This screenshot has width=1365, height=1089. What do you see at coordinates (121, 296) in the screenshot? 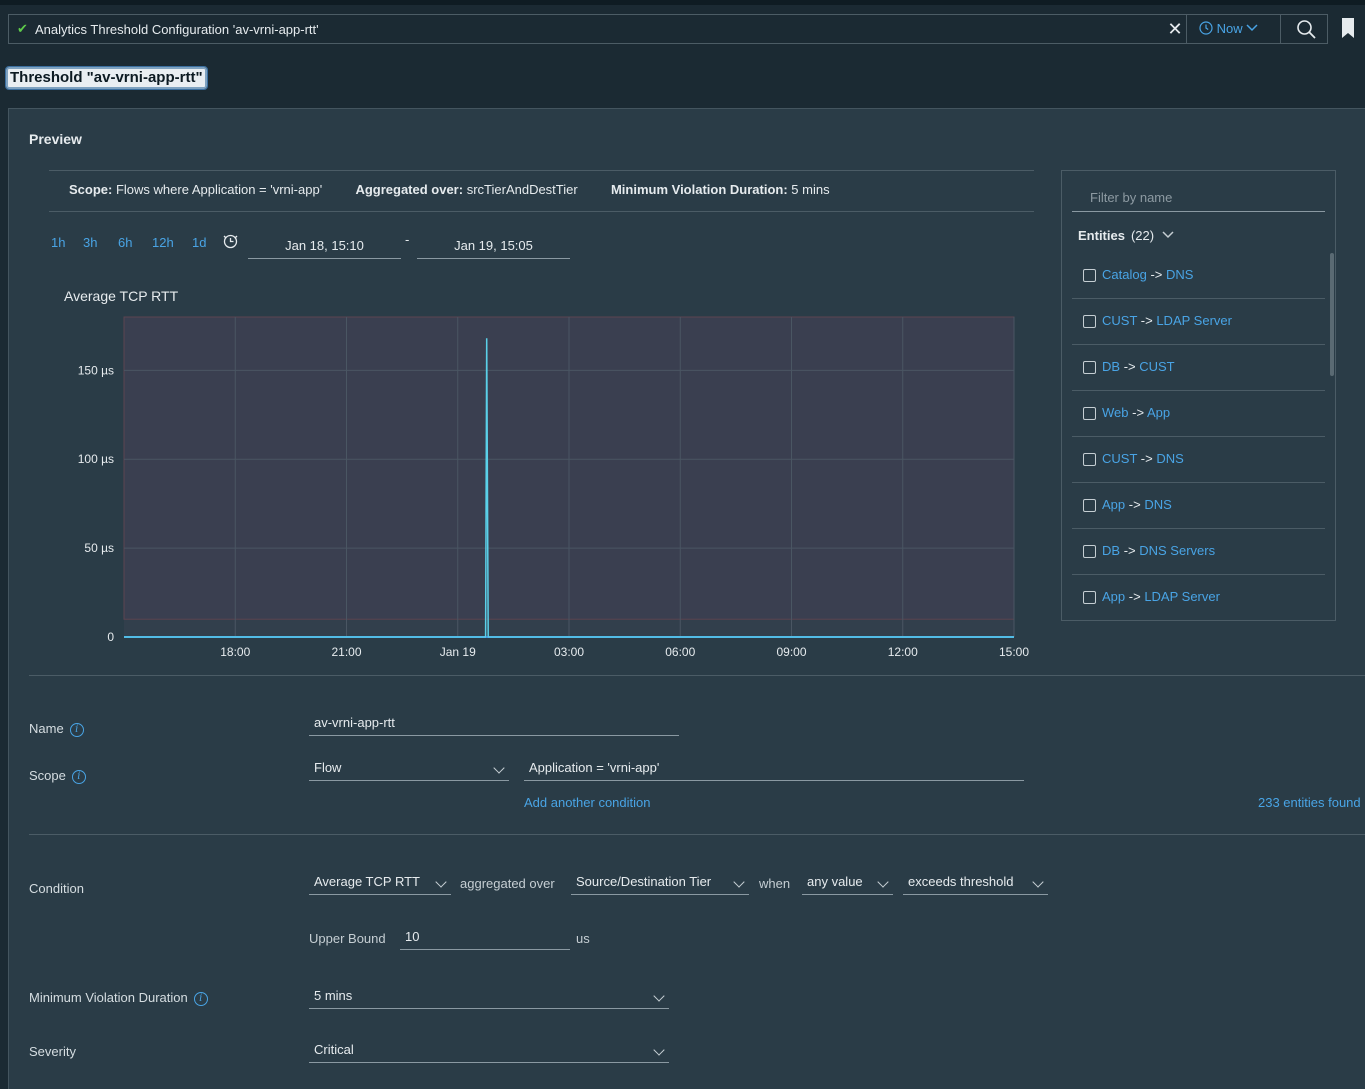
I see `chart-title: Average TCP RTT` at bounding box center [121, 296].